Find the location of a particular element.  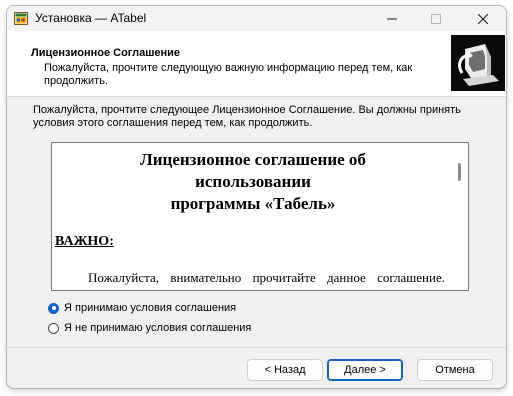

accept-radio-option: Я принимаю условия соглашения is located at coordinates (142, 308).